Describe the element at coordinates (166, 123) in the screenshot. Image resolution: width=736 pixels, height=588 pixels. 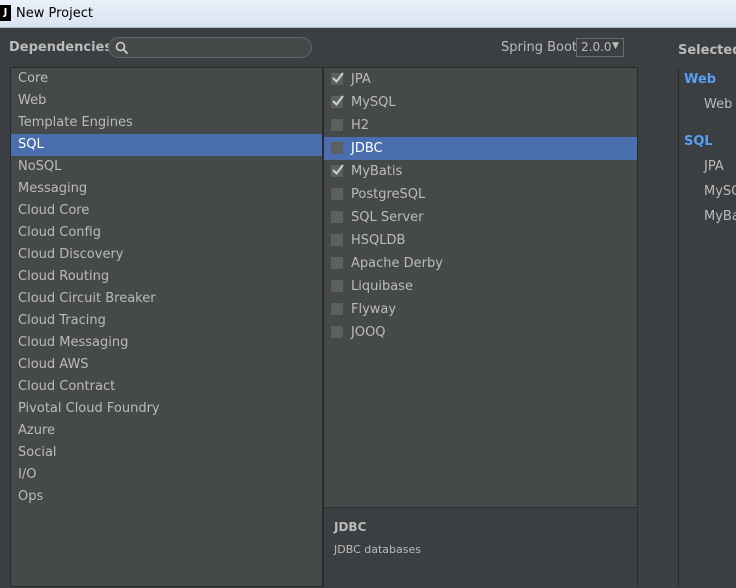
I see `category-item: Template Engines` at that location.